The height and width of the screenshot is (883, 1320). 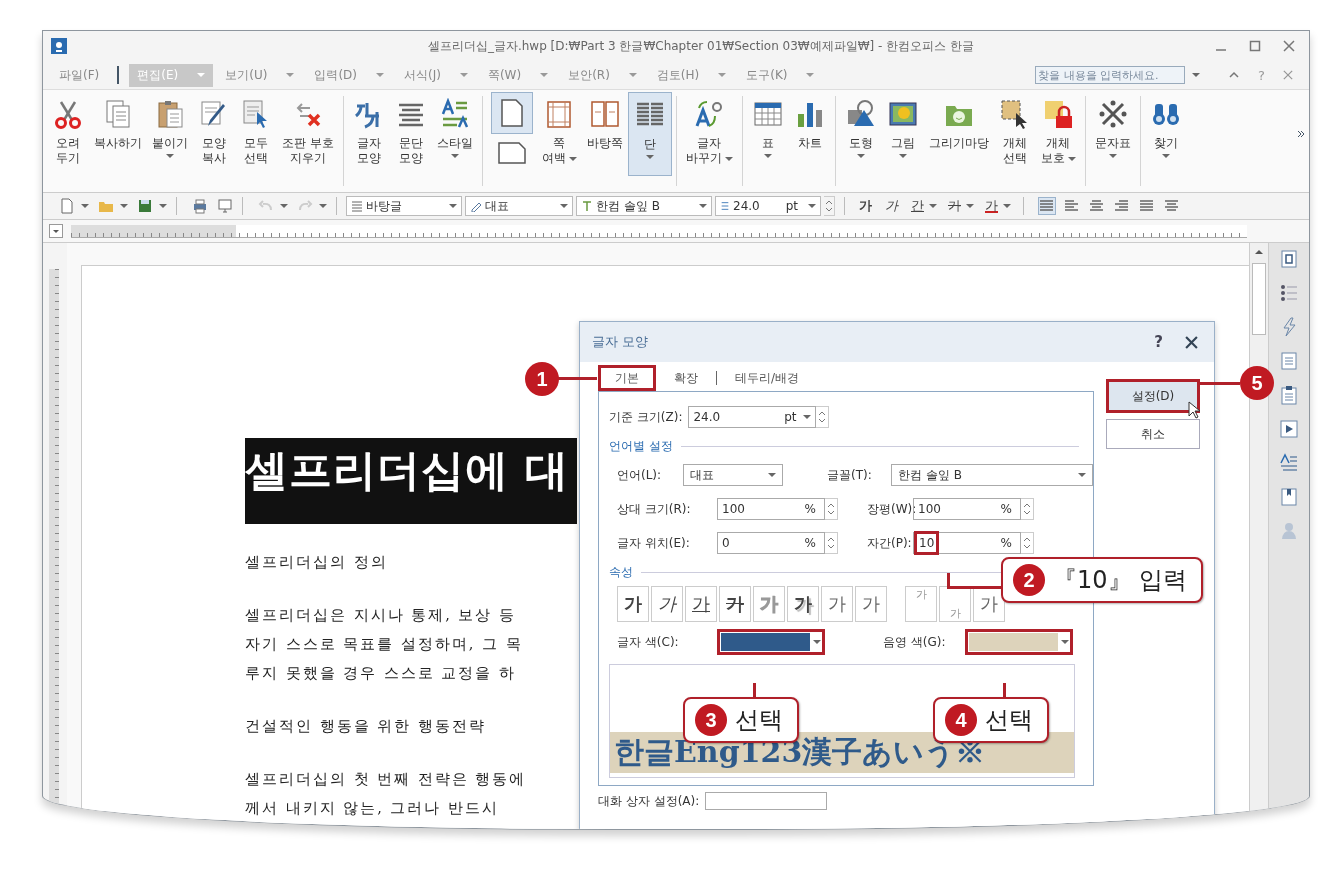 What do you see at coordinates (771, 642) in the screenshot?
I see `text-color-picker` at bounding box center [771, 642].